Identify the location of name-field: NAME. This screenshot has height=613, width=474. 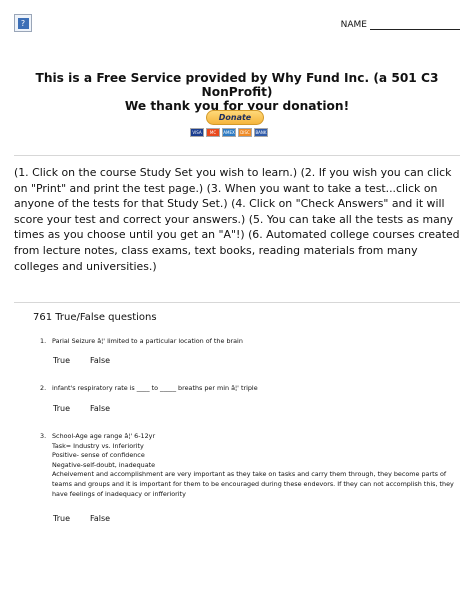
(400, 25).